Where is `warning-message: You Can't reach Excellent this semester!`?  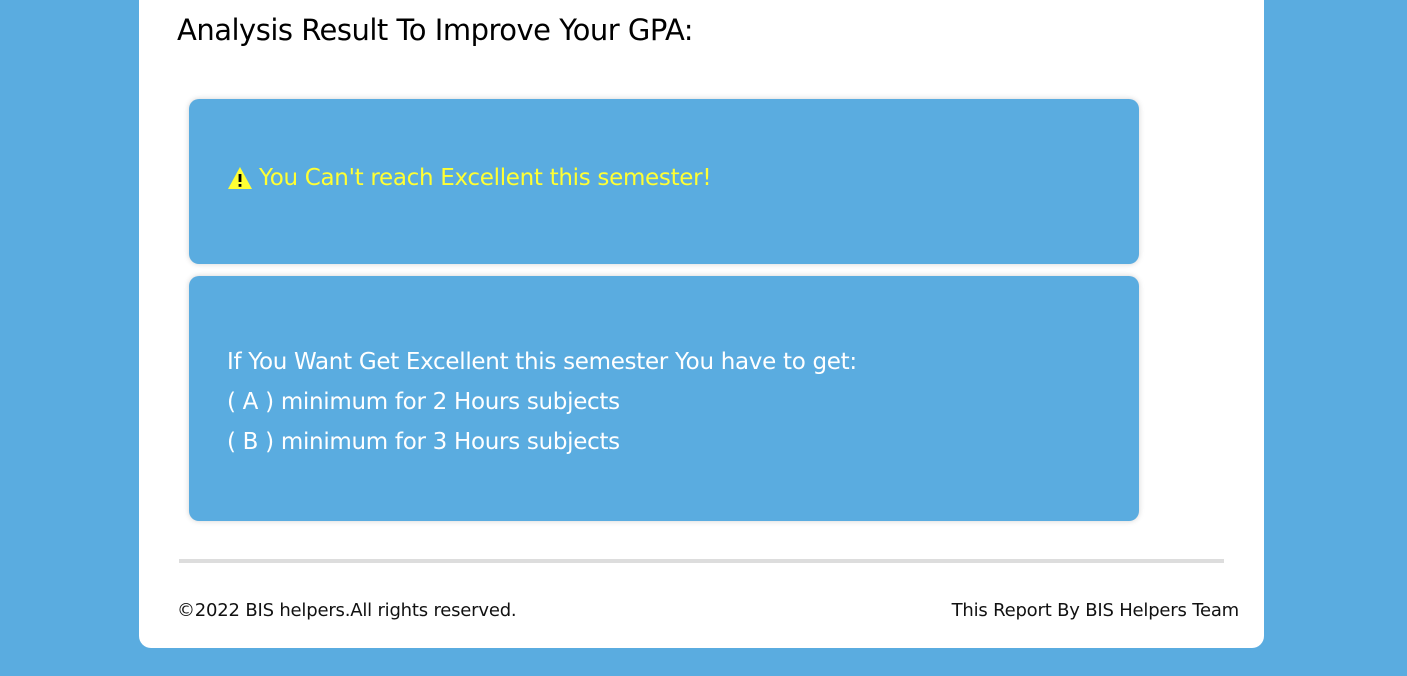 warning-message: You Can't reach Excellent this semester! is located at coordinates (469, 178).